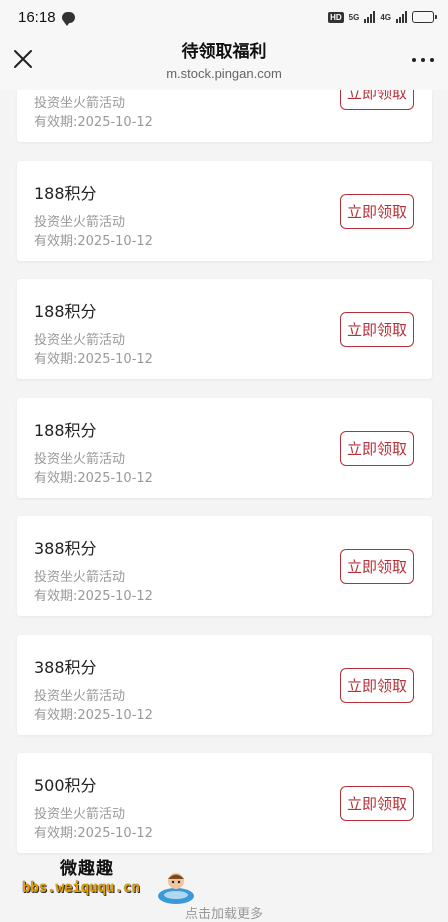 This screenshot has width=448, height=922. I want to click on reward-card: 188积分投资坐火箭活动有效期:2025-10-12立即领取, so click(224, 116).